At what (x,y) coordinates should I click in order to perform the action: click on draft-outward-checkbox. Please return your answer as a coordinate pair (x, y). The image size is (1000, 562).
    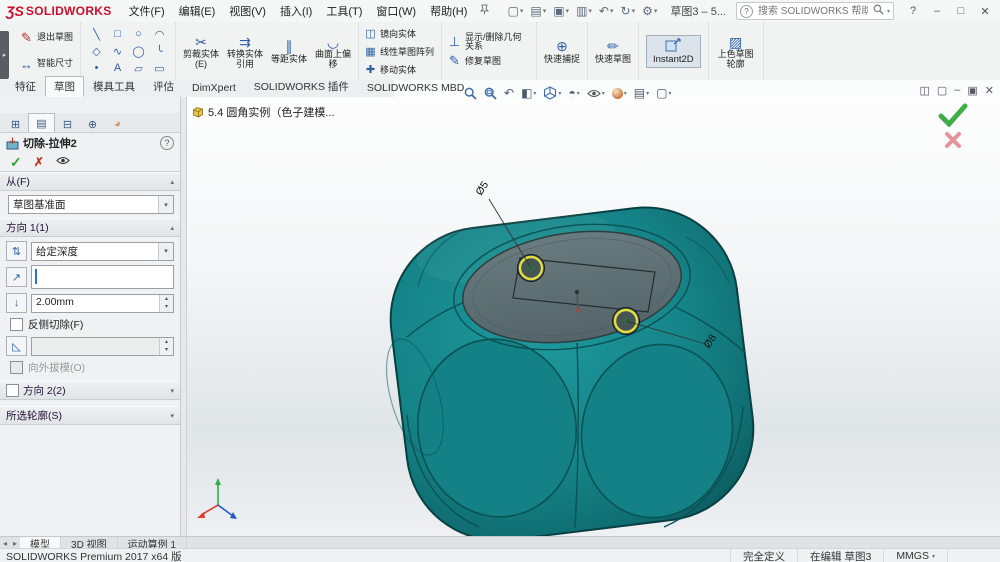
    Looking at the image, I should click on (16, 367).